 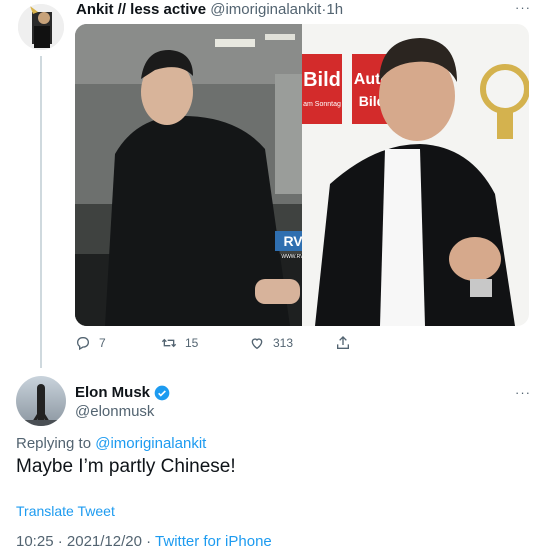 I want to click on replying-to: Replying to @imoriginalankit, so click(x=111, y=443).